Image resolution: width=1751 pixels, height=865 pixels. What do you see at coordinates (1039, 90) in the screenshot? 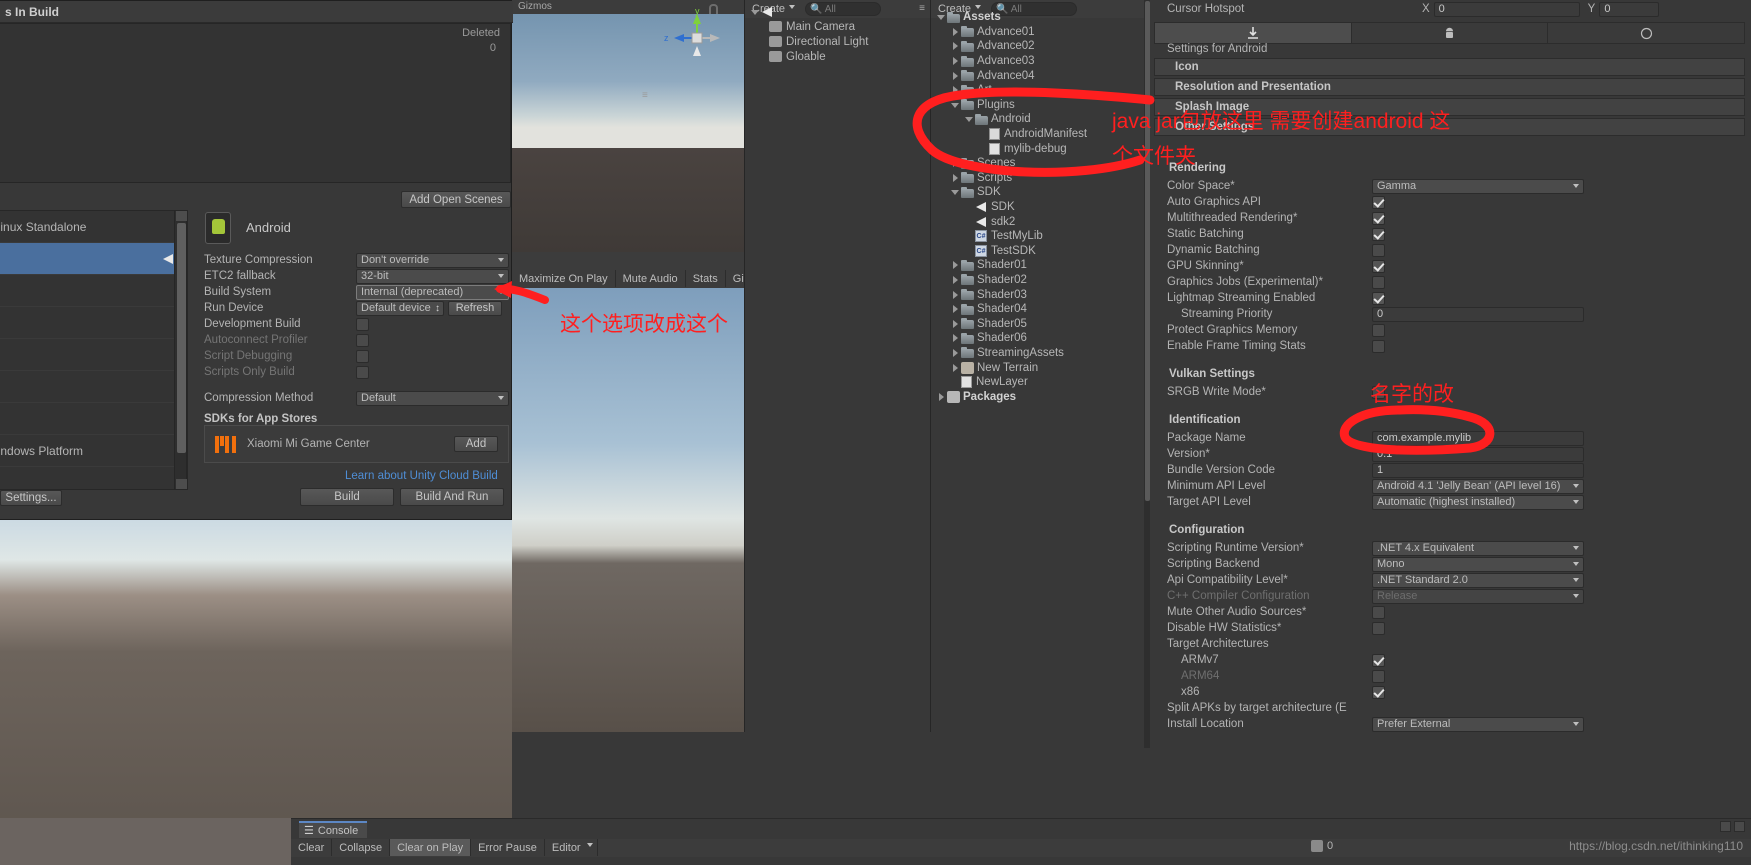
I see `project-tree-item: Art` at bounding box center [1039, 90].